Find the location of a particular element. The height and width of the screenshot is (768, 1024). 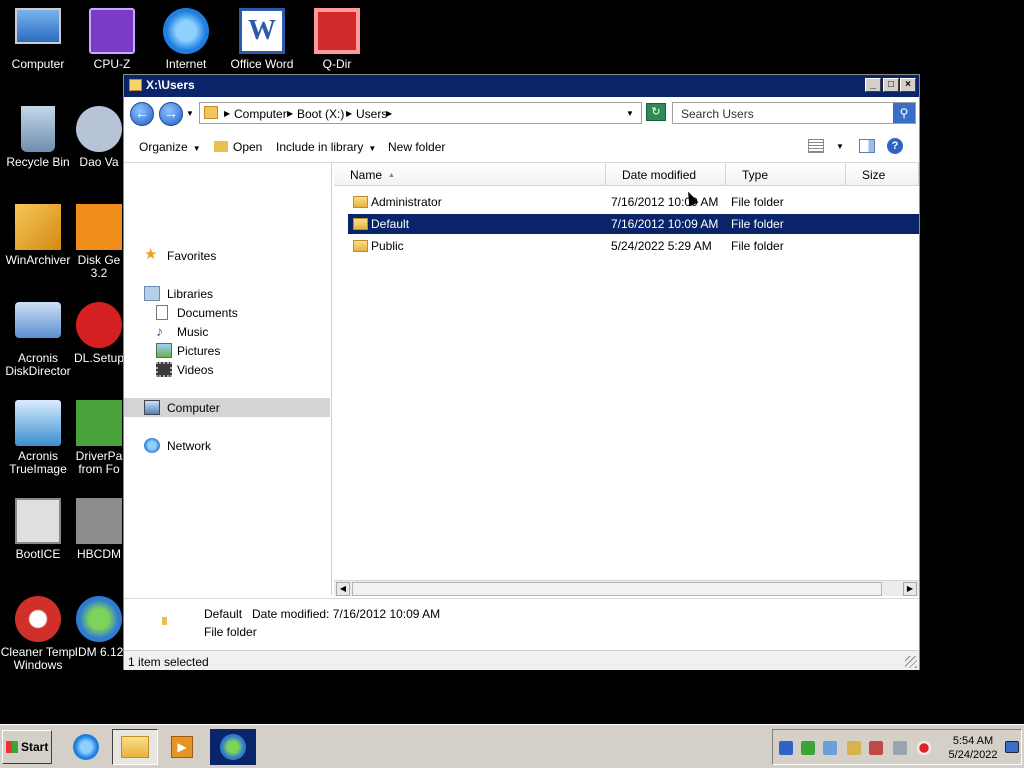

show-desktop-icon is located at coordinates (1012, 747).